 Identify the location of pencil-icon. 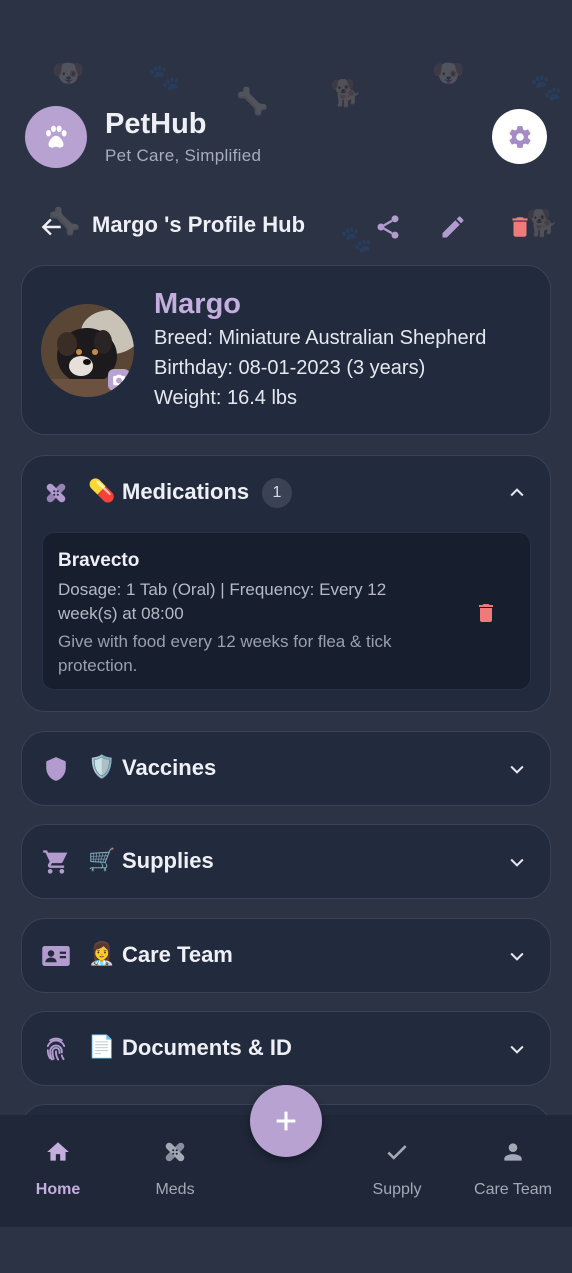
(453, 227).